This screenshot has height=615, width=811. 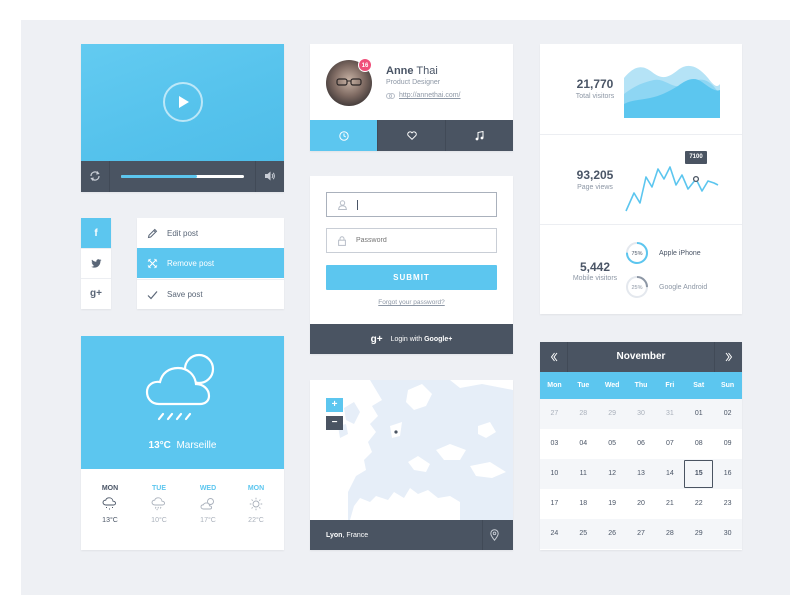 I want to click on edit-post-item: Edit post, so click(x=210, y=233).